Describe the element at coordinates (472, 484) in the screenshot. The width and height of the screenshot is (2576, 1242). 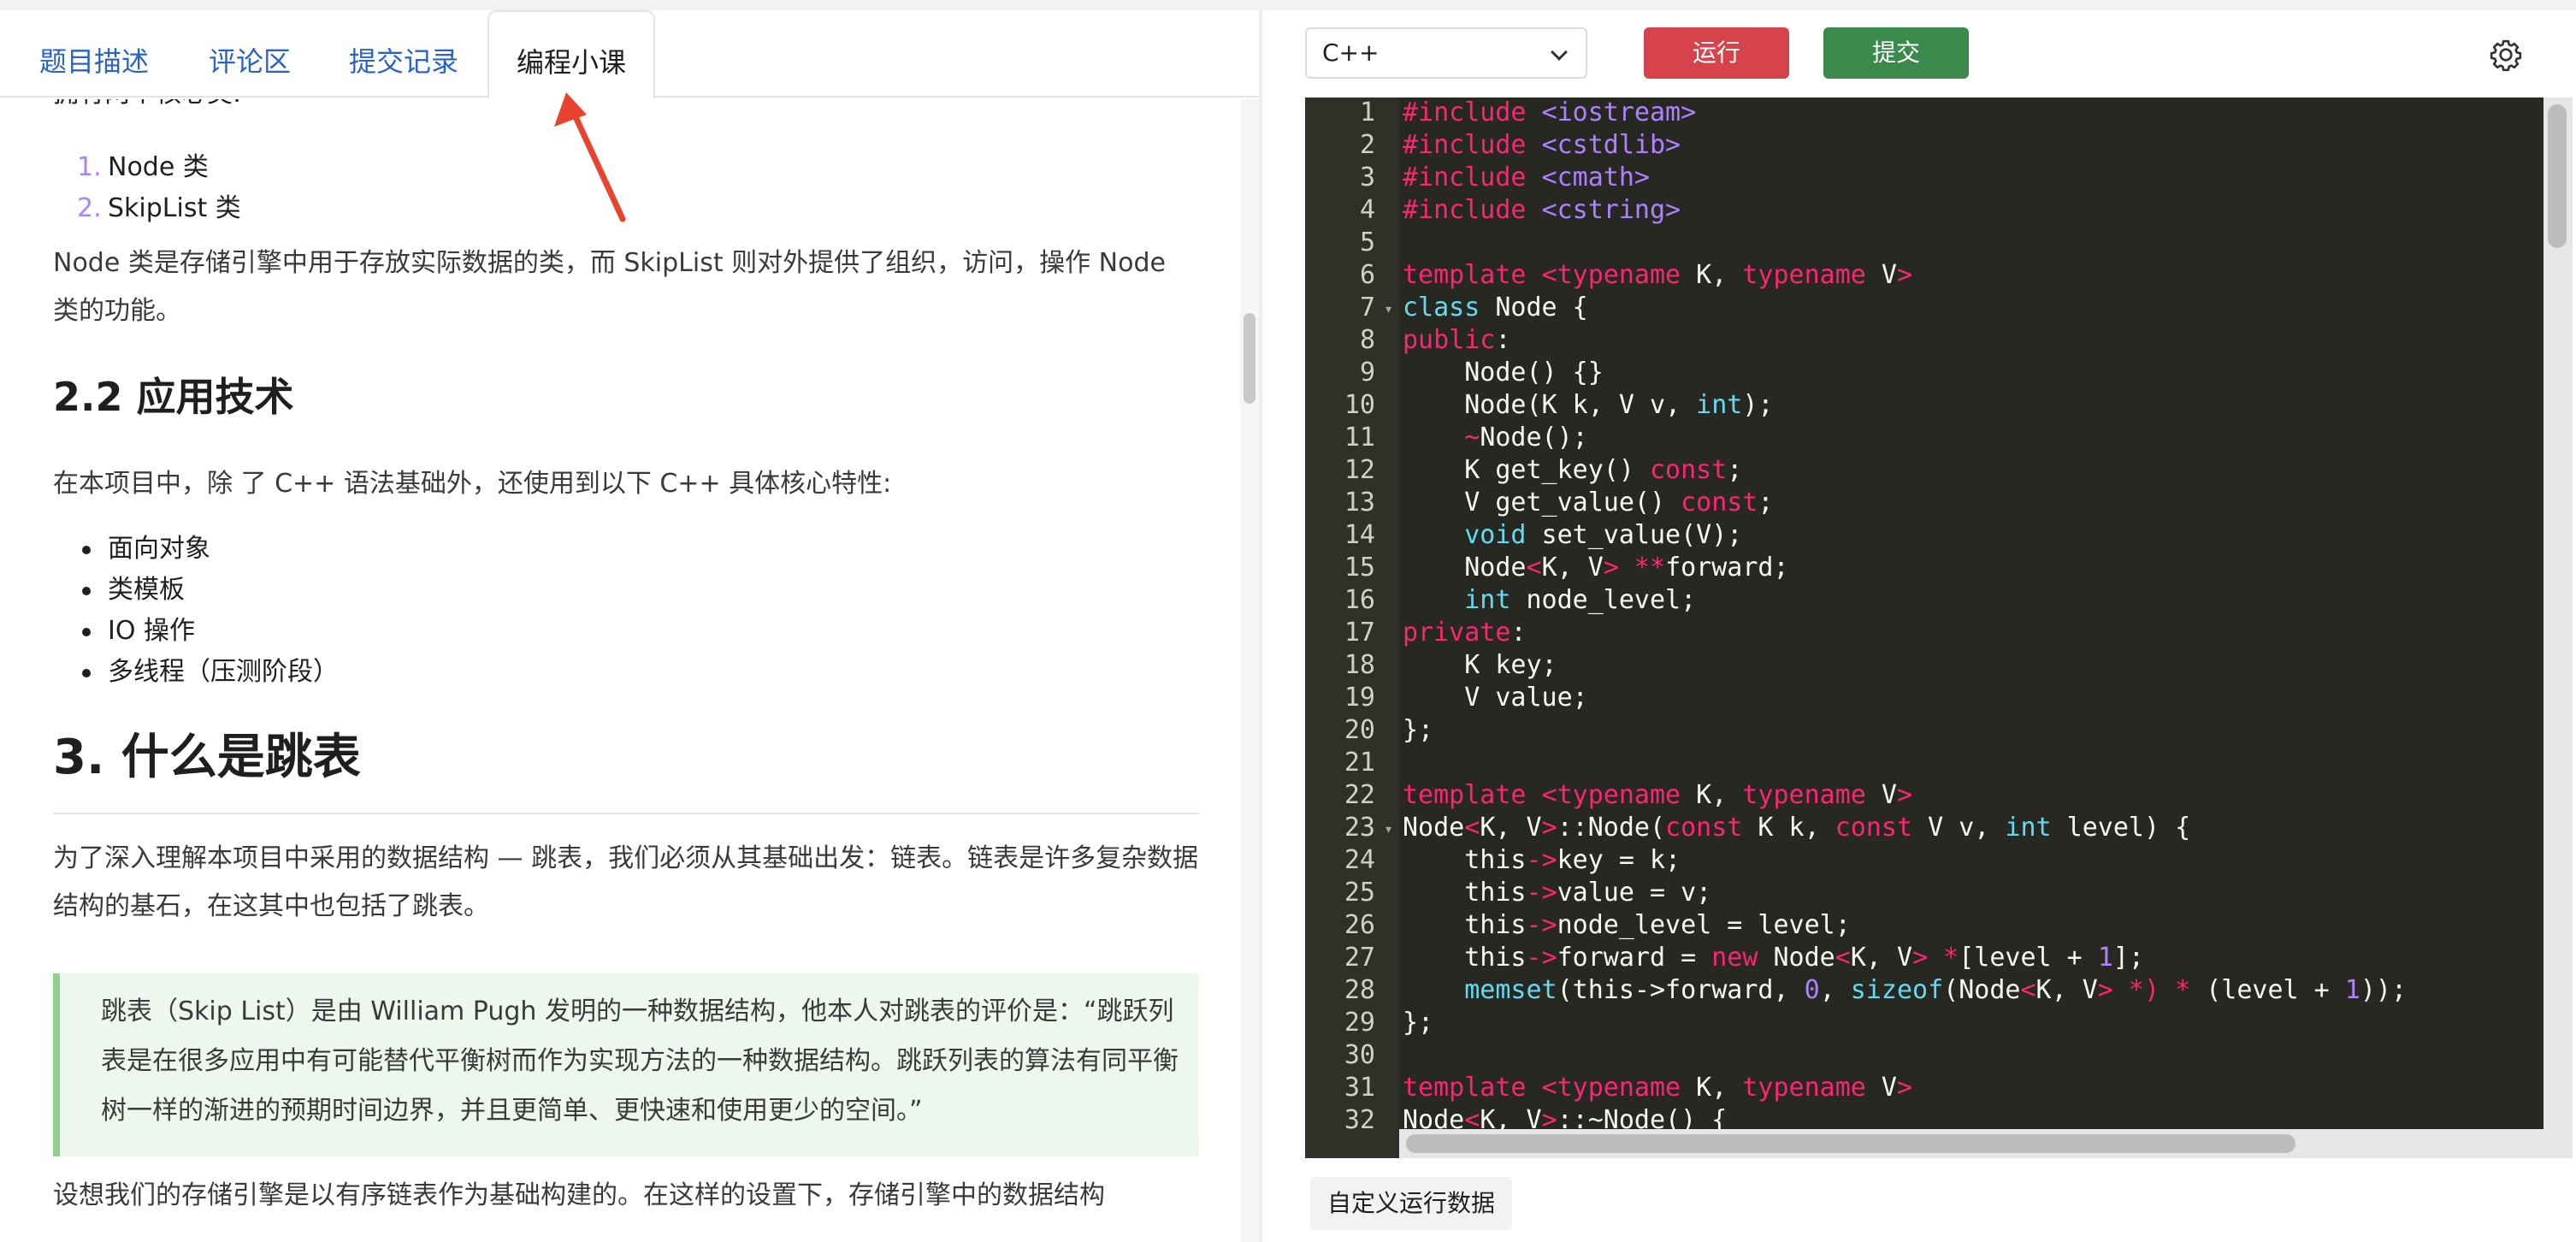
I see `tech-intro-paragraph: 在本项目中，除 了 C++ 语法基础外，还使用到以下 C++ 具体核心特性:` at that location.